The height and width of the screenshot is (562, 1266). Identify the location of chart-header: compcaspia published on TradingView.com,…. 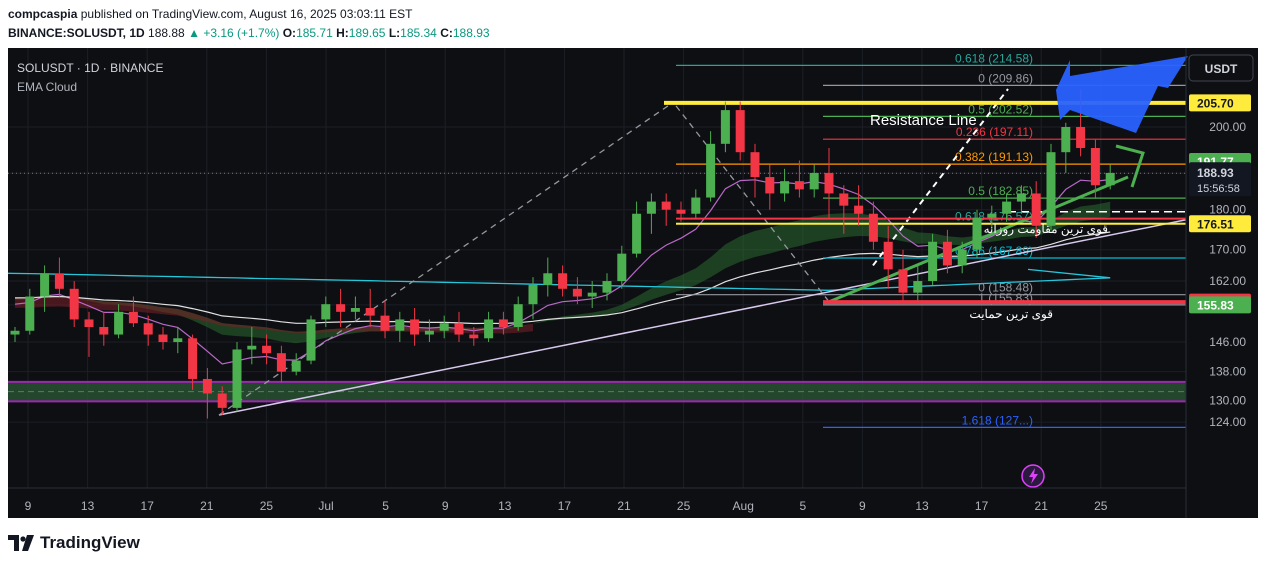
(633, 24).